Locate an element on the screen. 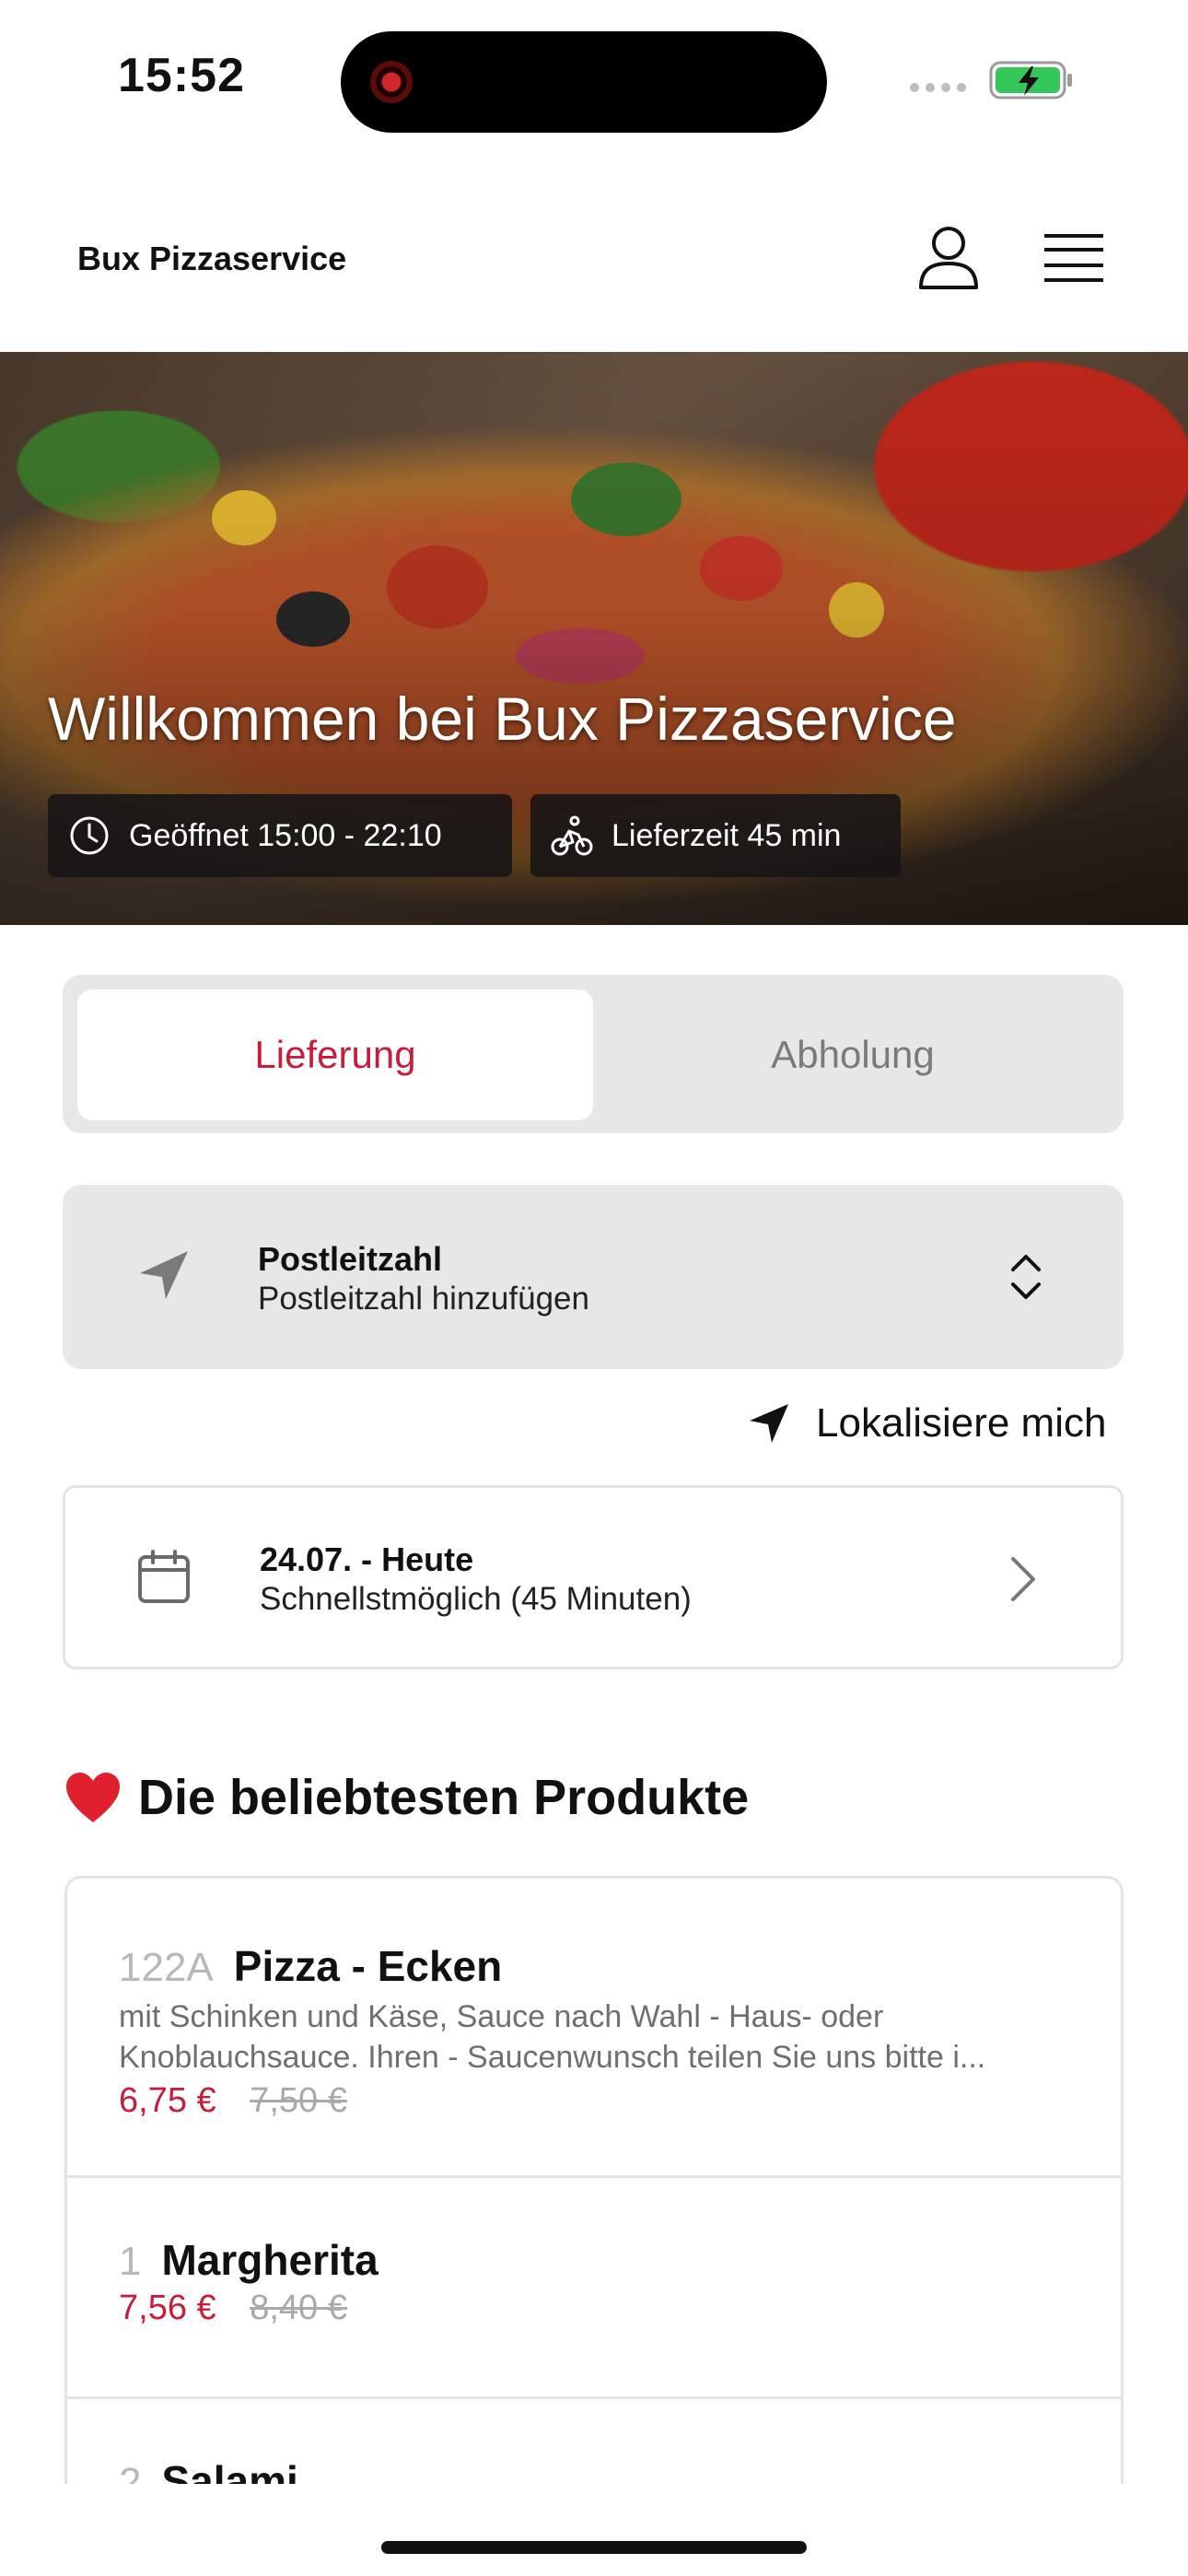 The image size is (1188, 2576). clock-icon is located at coordinates (89, 835).